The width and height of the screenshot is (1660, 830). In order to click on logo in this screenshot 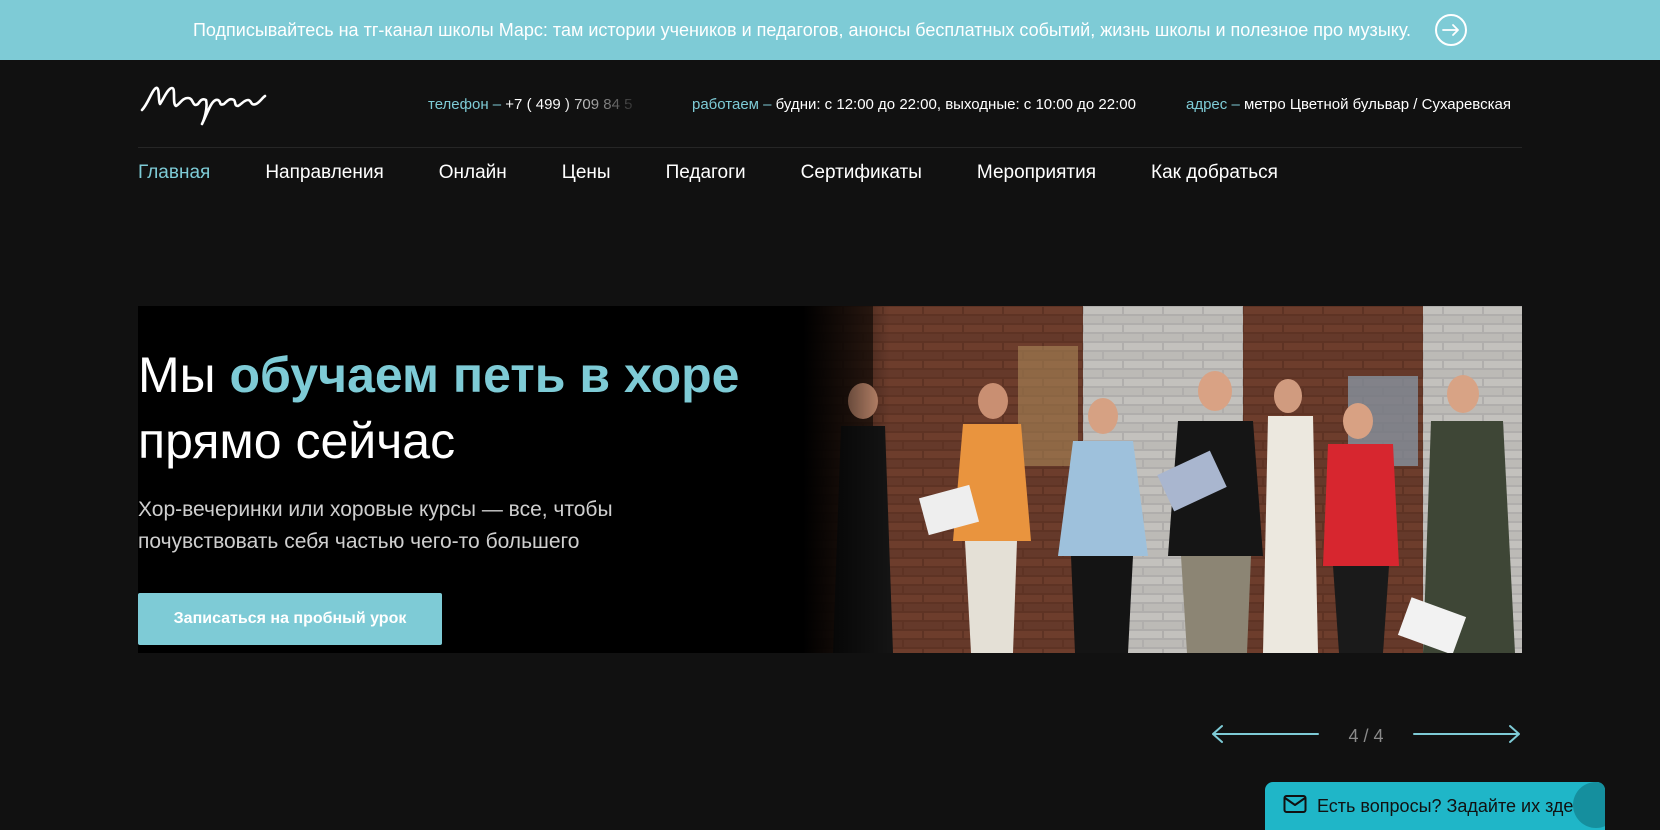, I will do `click(203, 102)`.